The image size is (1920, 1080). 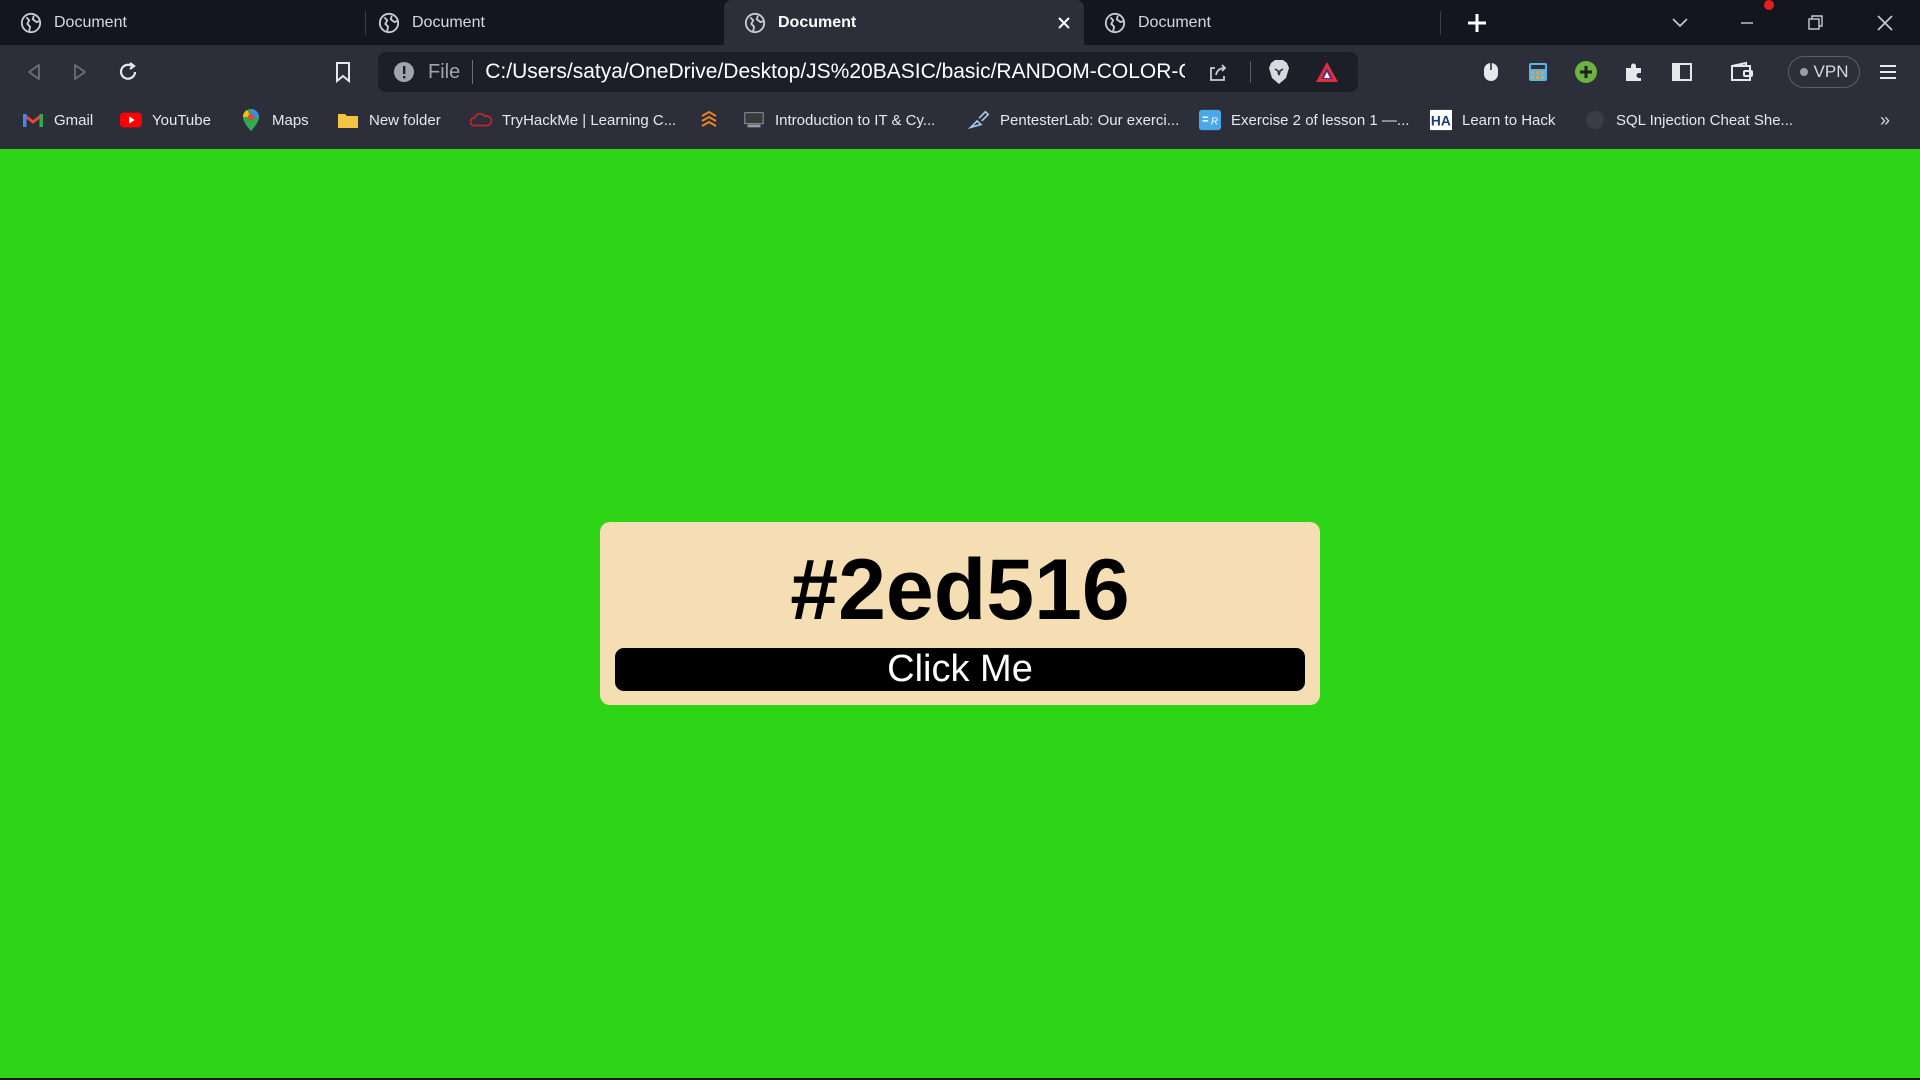 I want to click on back-button, so click(x=34, y=72).